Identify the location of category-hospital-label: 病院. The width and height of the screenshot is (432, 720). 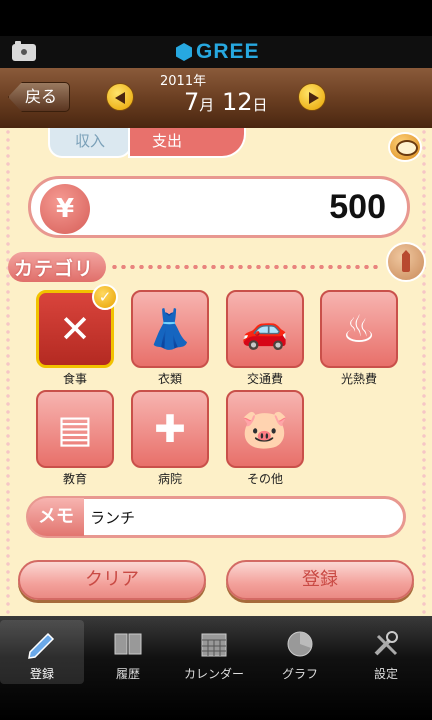
(169, 479).